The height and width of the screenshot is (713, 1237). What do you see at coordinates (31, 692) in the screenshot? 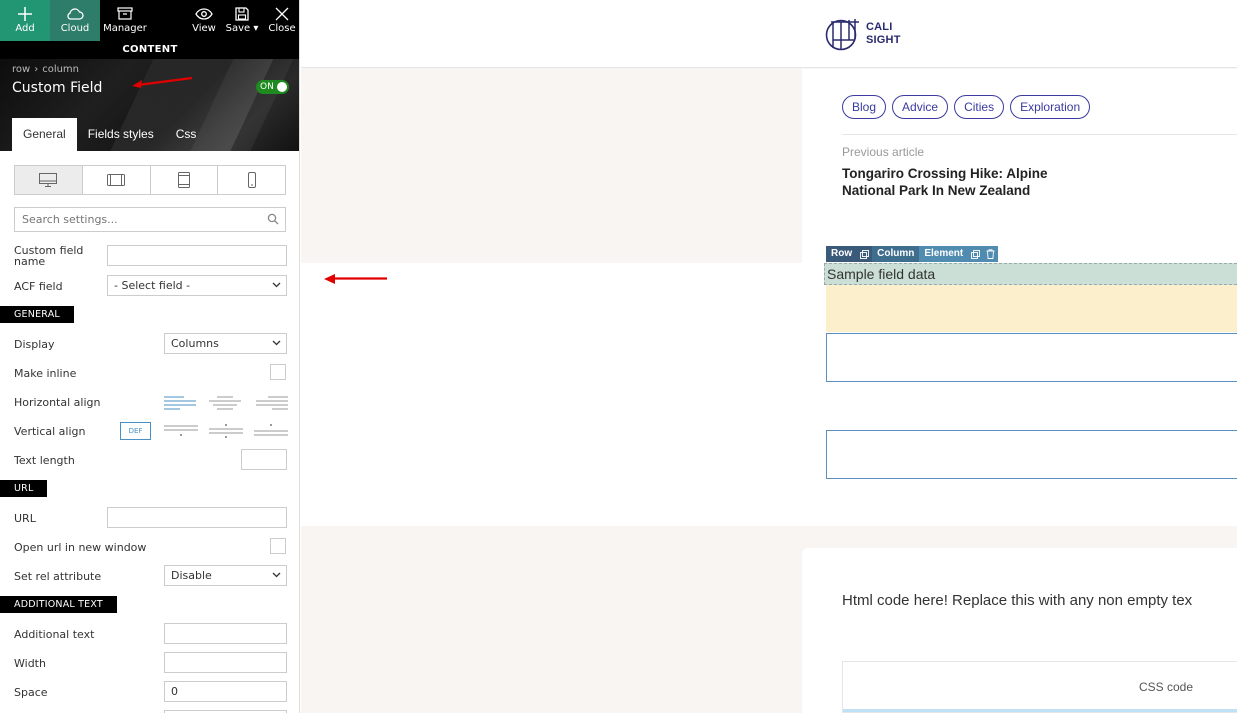
I see `space-label: Space` at bounding box center [31, 692].